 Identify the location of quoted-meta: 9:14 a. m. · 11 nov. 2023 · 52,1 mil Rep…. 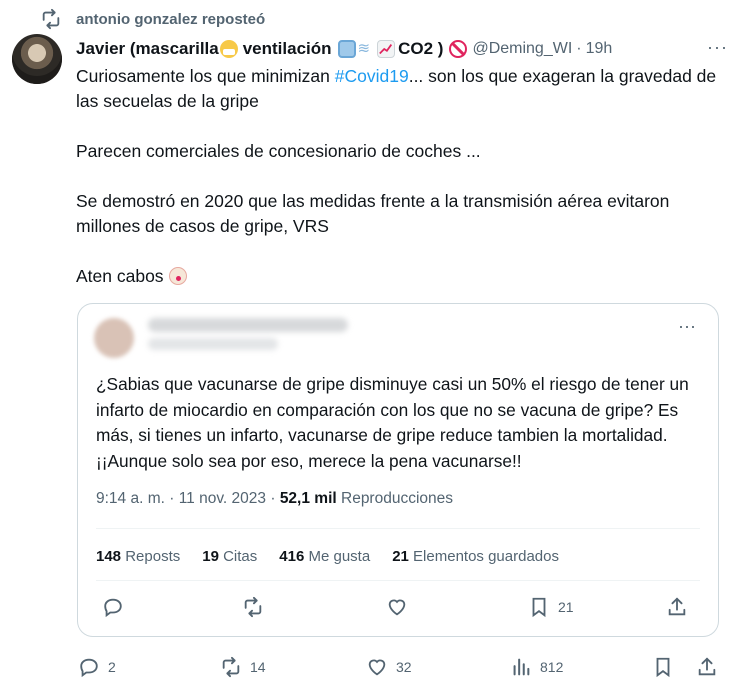
(274, 499).